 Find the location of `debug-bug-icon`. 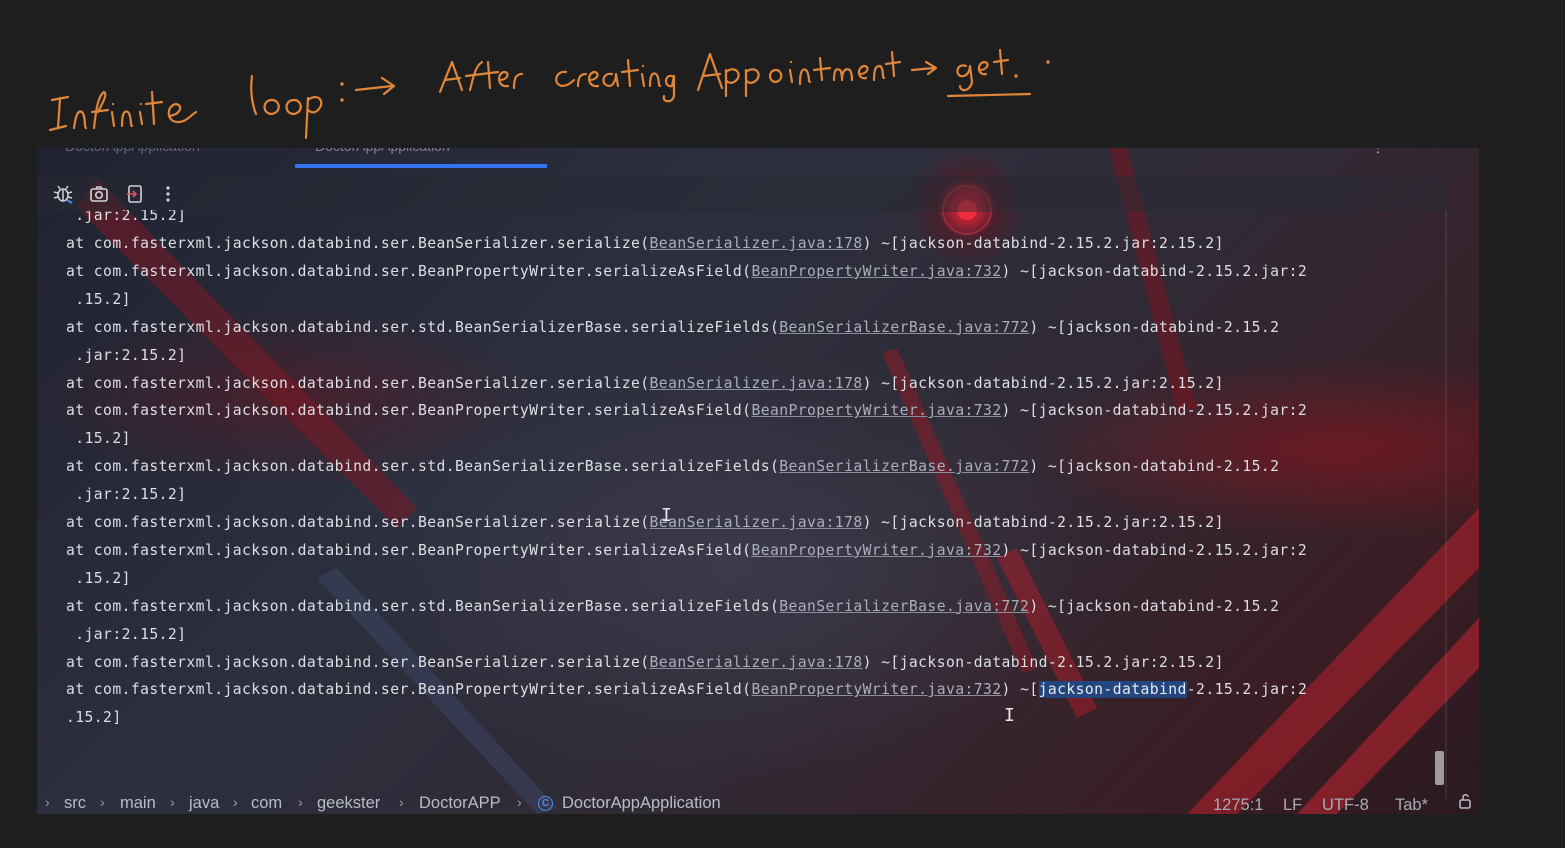

debug-bug-icon is located at coordinates (63, 194).